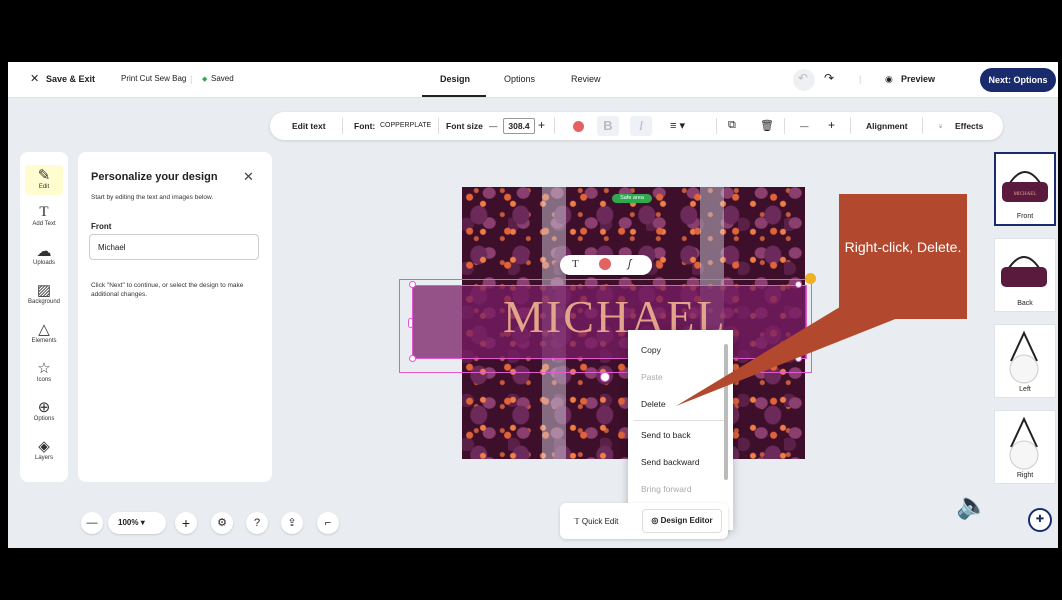  What do you see at coordinates (1025, 186) in the screenshot?
I see `bag-front-icon: MICHAEL` at bounding box center [1025, 186].